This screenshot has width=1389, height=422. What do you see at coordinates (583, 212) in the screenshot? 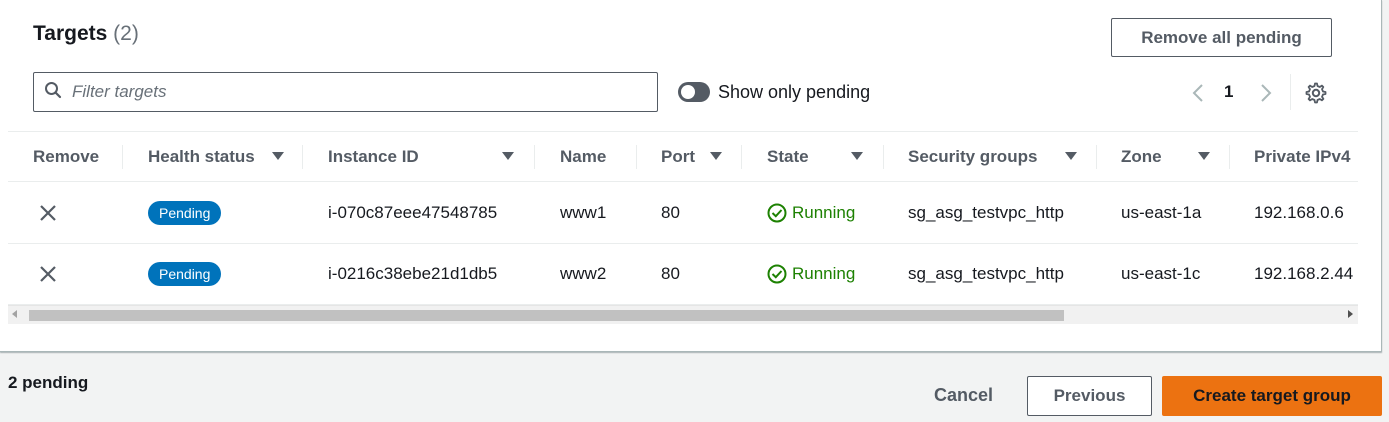
I see `name-cell: www1` at bounding box center [583, 212].